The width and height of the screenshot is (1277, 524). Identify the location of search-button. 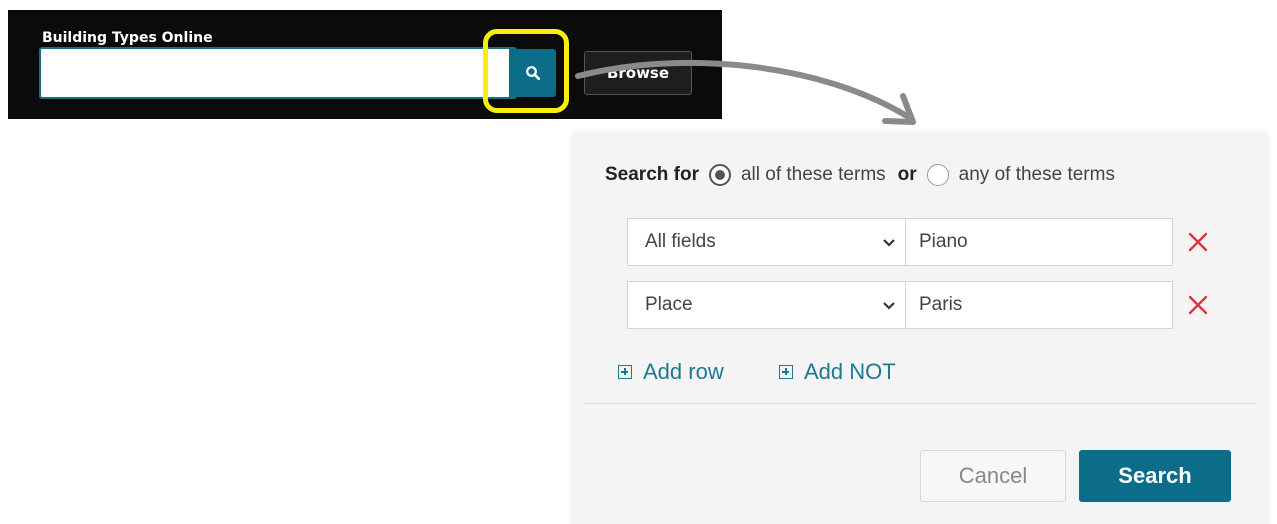
(532, 73).